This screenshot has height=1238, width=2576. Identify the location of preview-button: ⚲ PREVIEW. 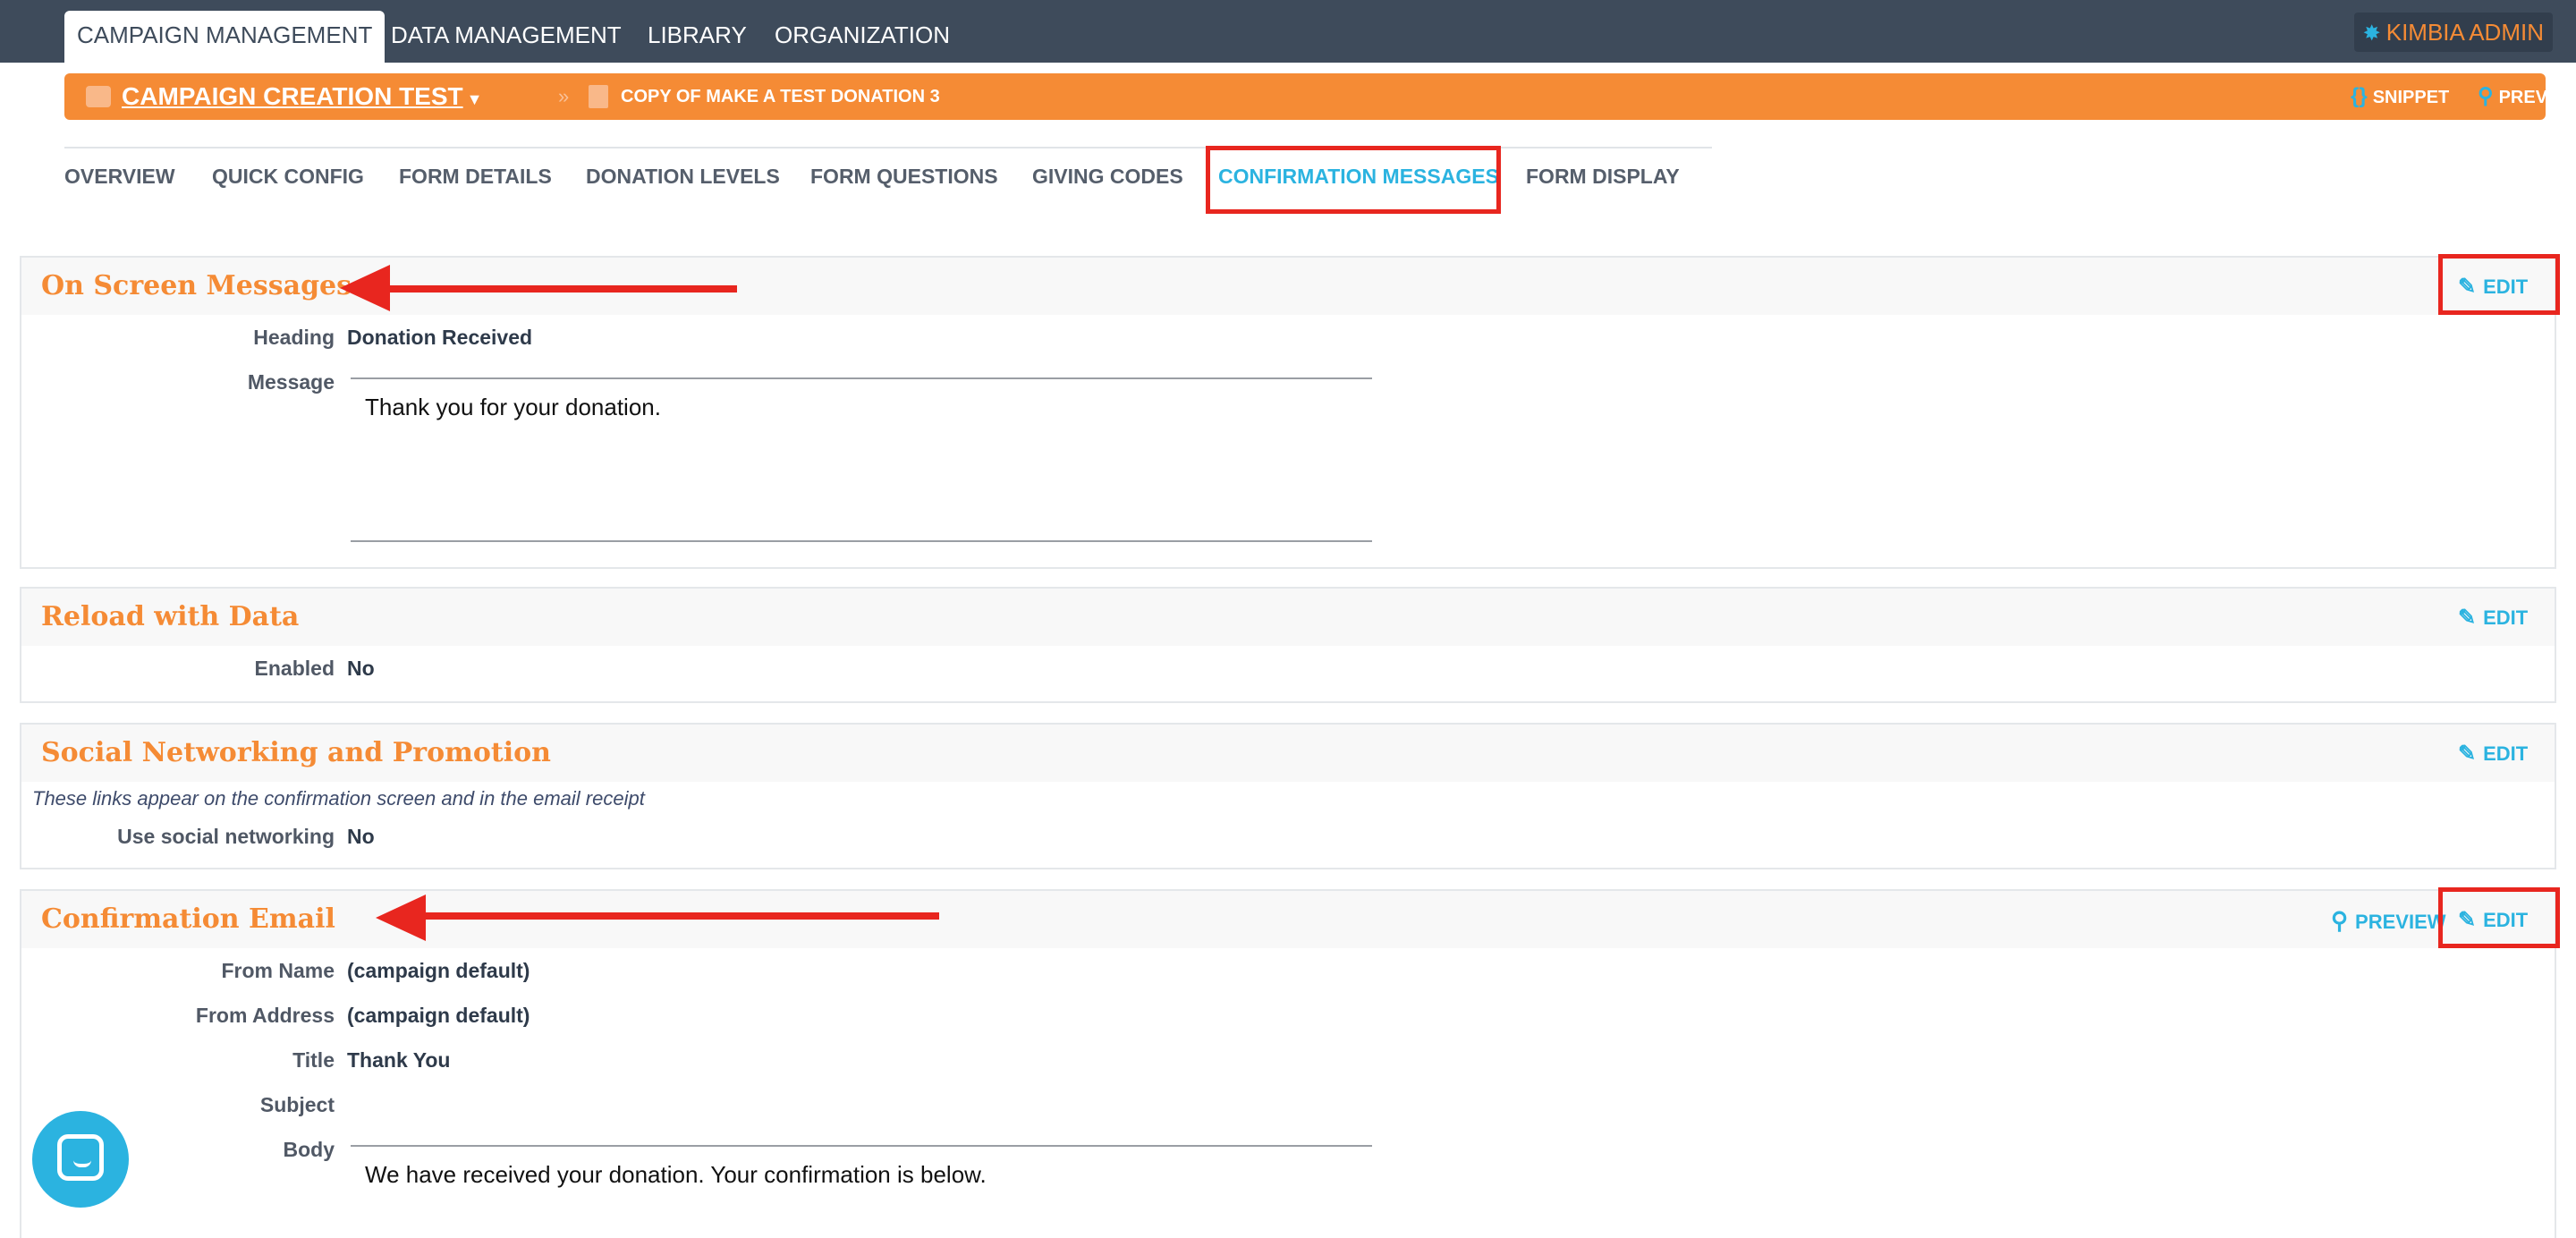
(2527, 97).